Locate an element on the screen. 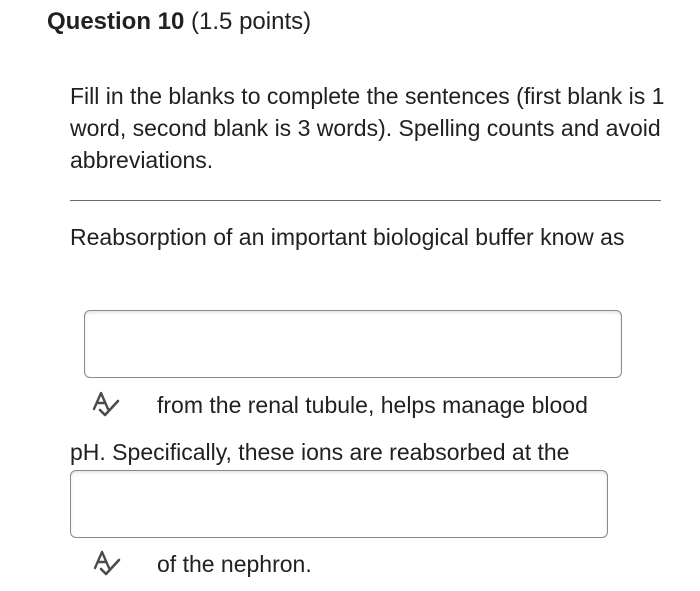 Image resolution: width=700 pixels, height=591 pixels. question-title: Question 10 is located at coordinates (116, 21).